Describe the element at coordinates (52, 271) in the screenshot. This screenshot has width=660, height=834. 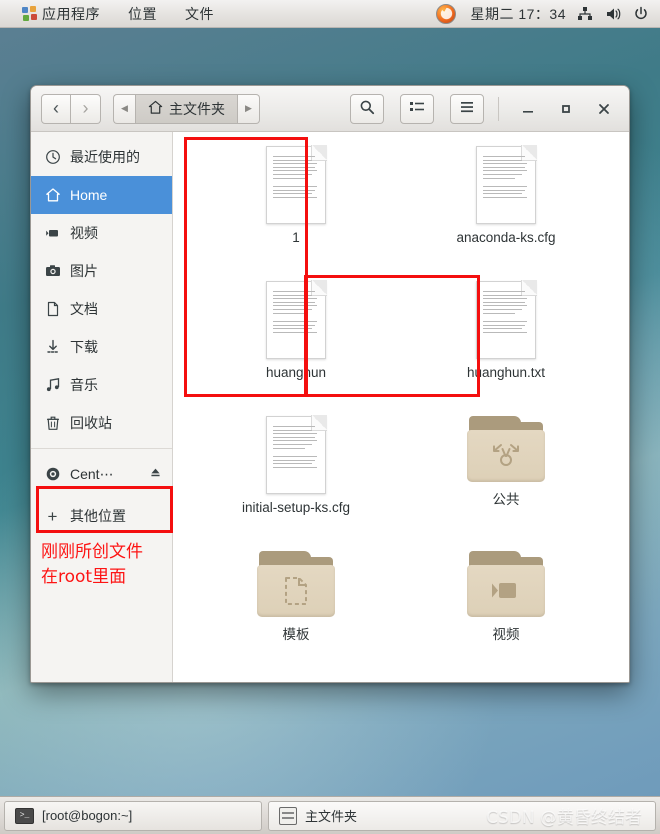
I see `camera-icon` at that location.